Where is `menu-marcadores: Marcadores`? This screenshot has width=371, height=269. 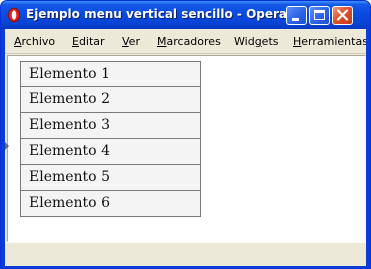
menu-marcadores: Marcadores is located at coordinates (189, 41).